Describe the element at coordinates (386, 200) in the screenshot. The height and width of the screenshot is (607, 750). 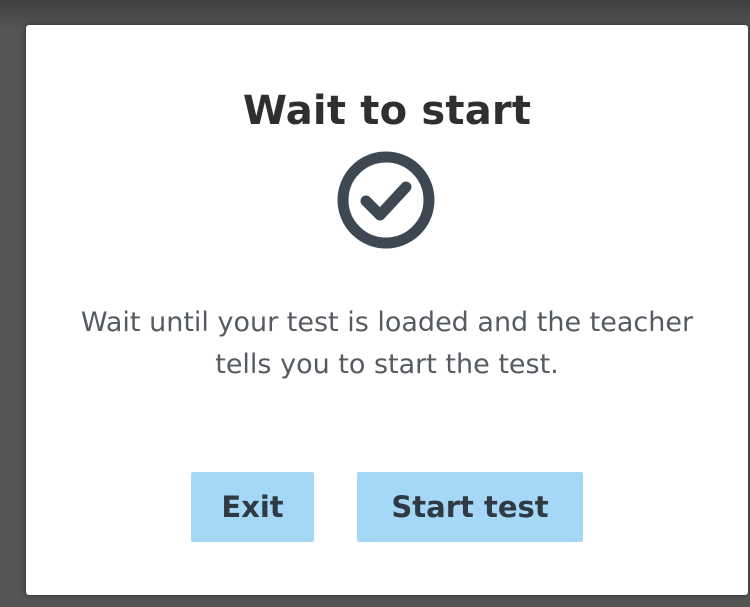
I see `check-circle-icon` at that location.